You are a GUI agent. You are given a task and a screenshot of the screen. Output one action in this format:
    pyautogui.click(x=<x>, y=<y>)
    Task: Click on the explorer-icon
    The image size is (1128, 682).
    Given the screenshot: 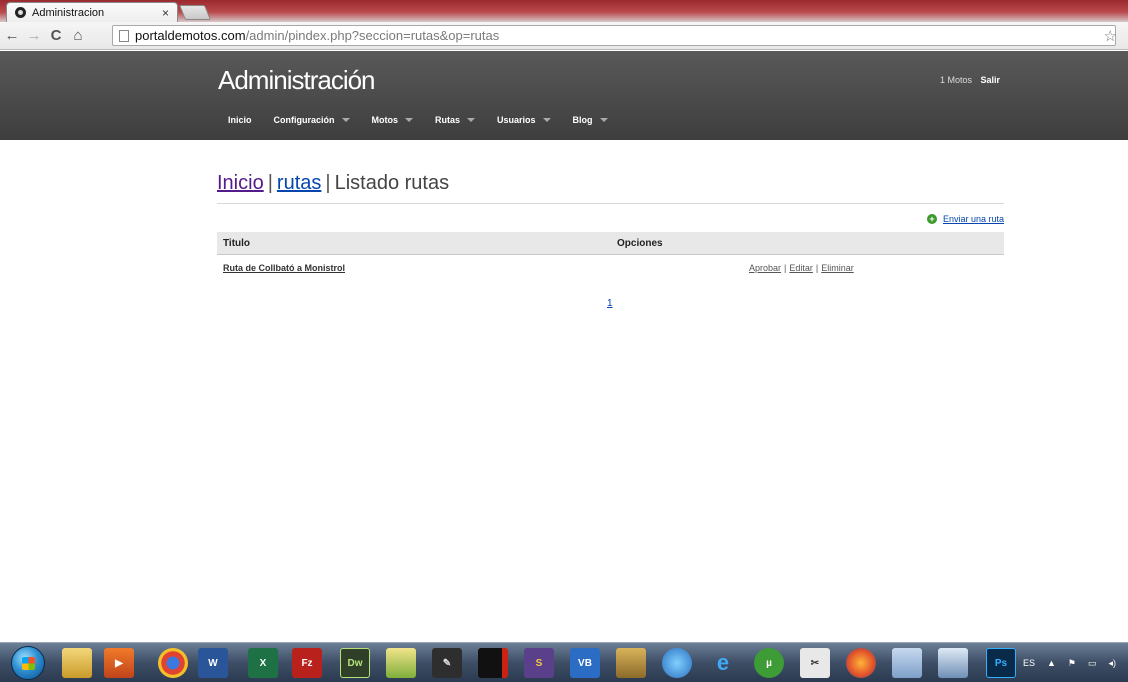 What is the action you would take?
    pyautogui.click(x=77, y=663)
    